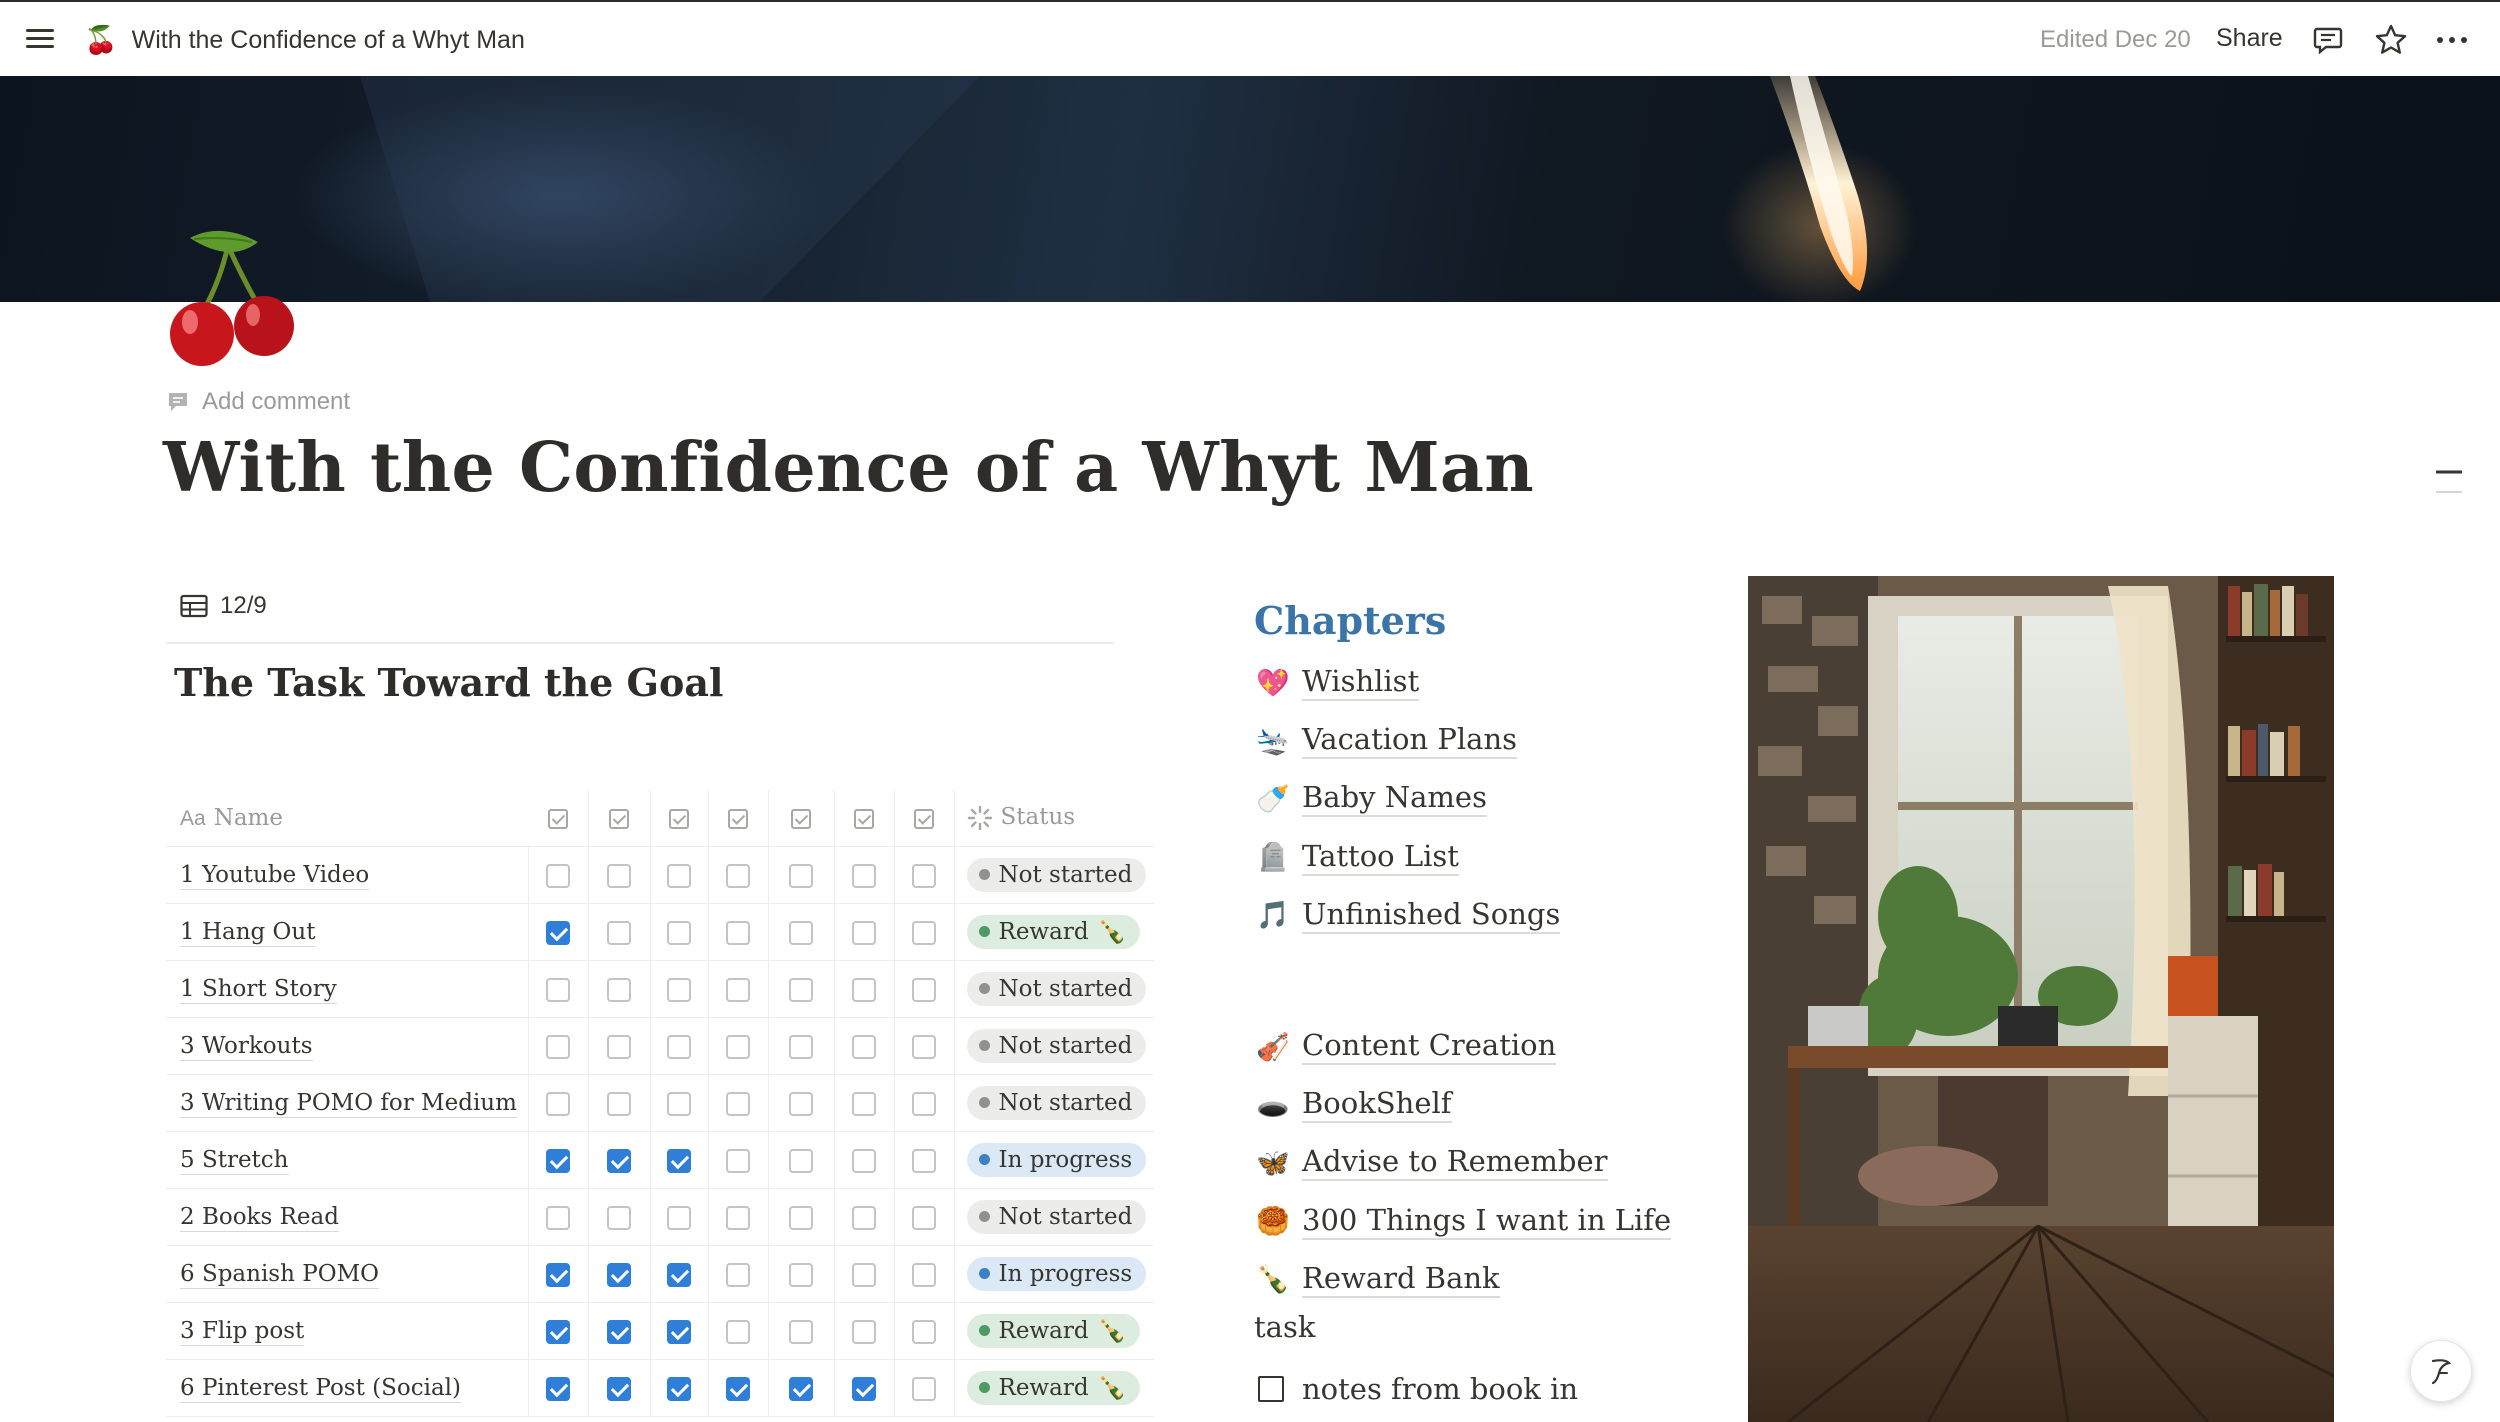  Describe the element at coordinates (242, 1331) in the screenshot. I see `task-name: 3 Flip post` at that location.